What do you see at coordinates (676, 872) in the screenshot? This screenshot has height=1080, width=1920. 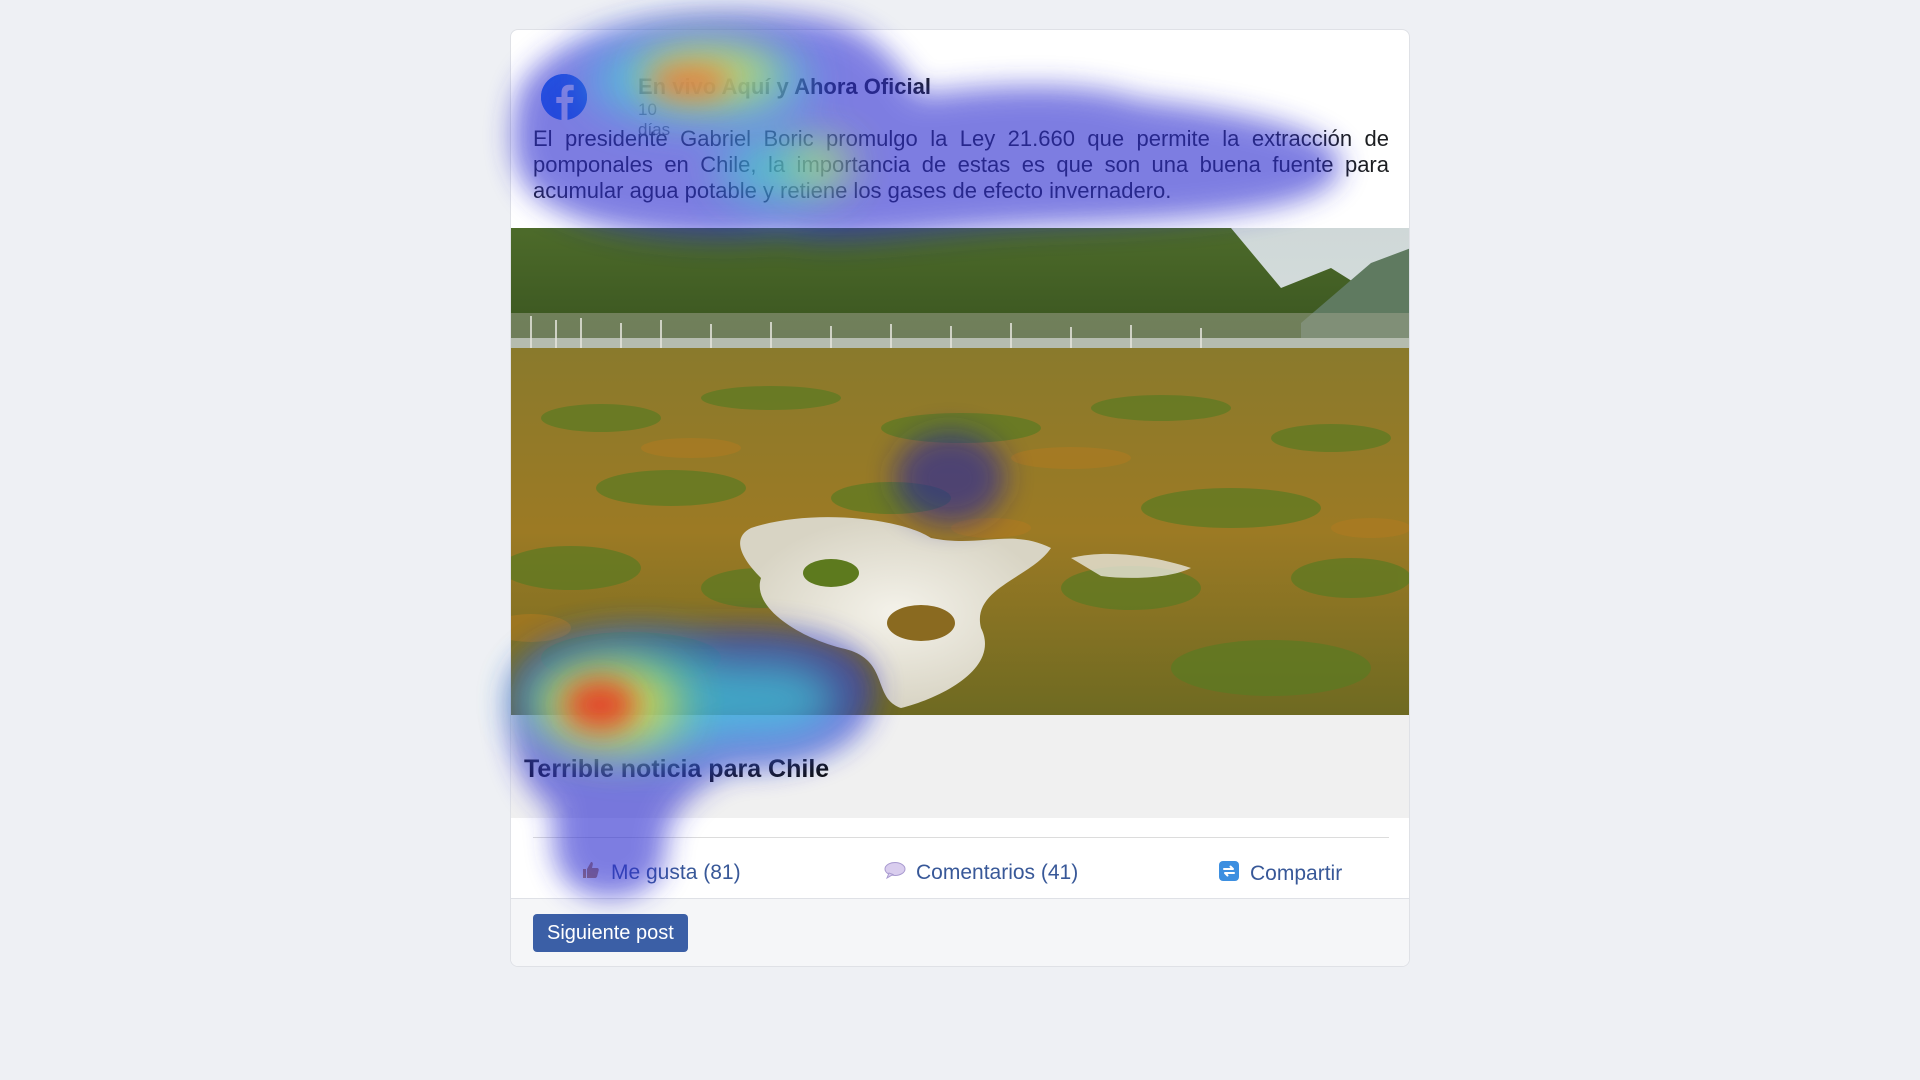 I see `like-label: Me gusta (81)` at bounding box center [676, 872].